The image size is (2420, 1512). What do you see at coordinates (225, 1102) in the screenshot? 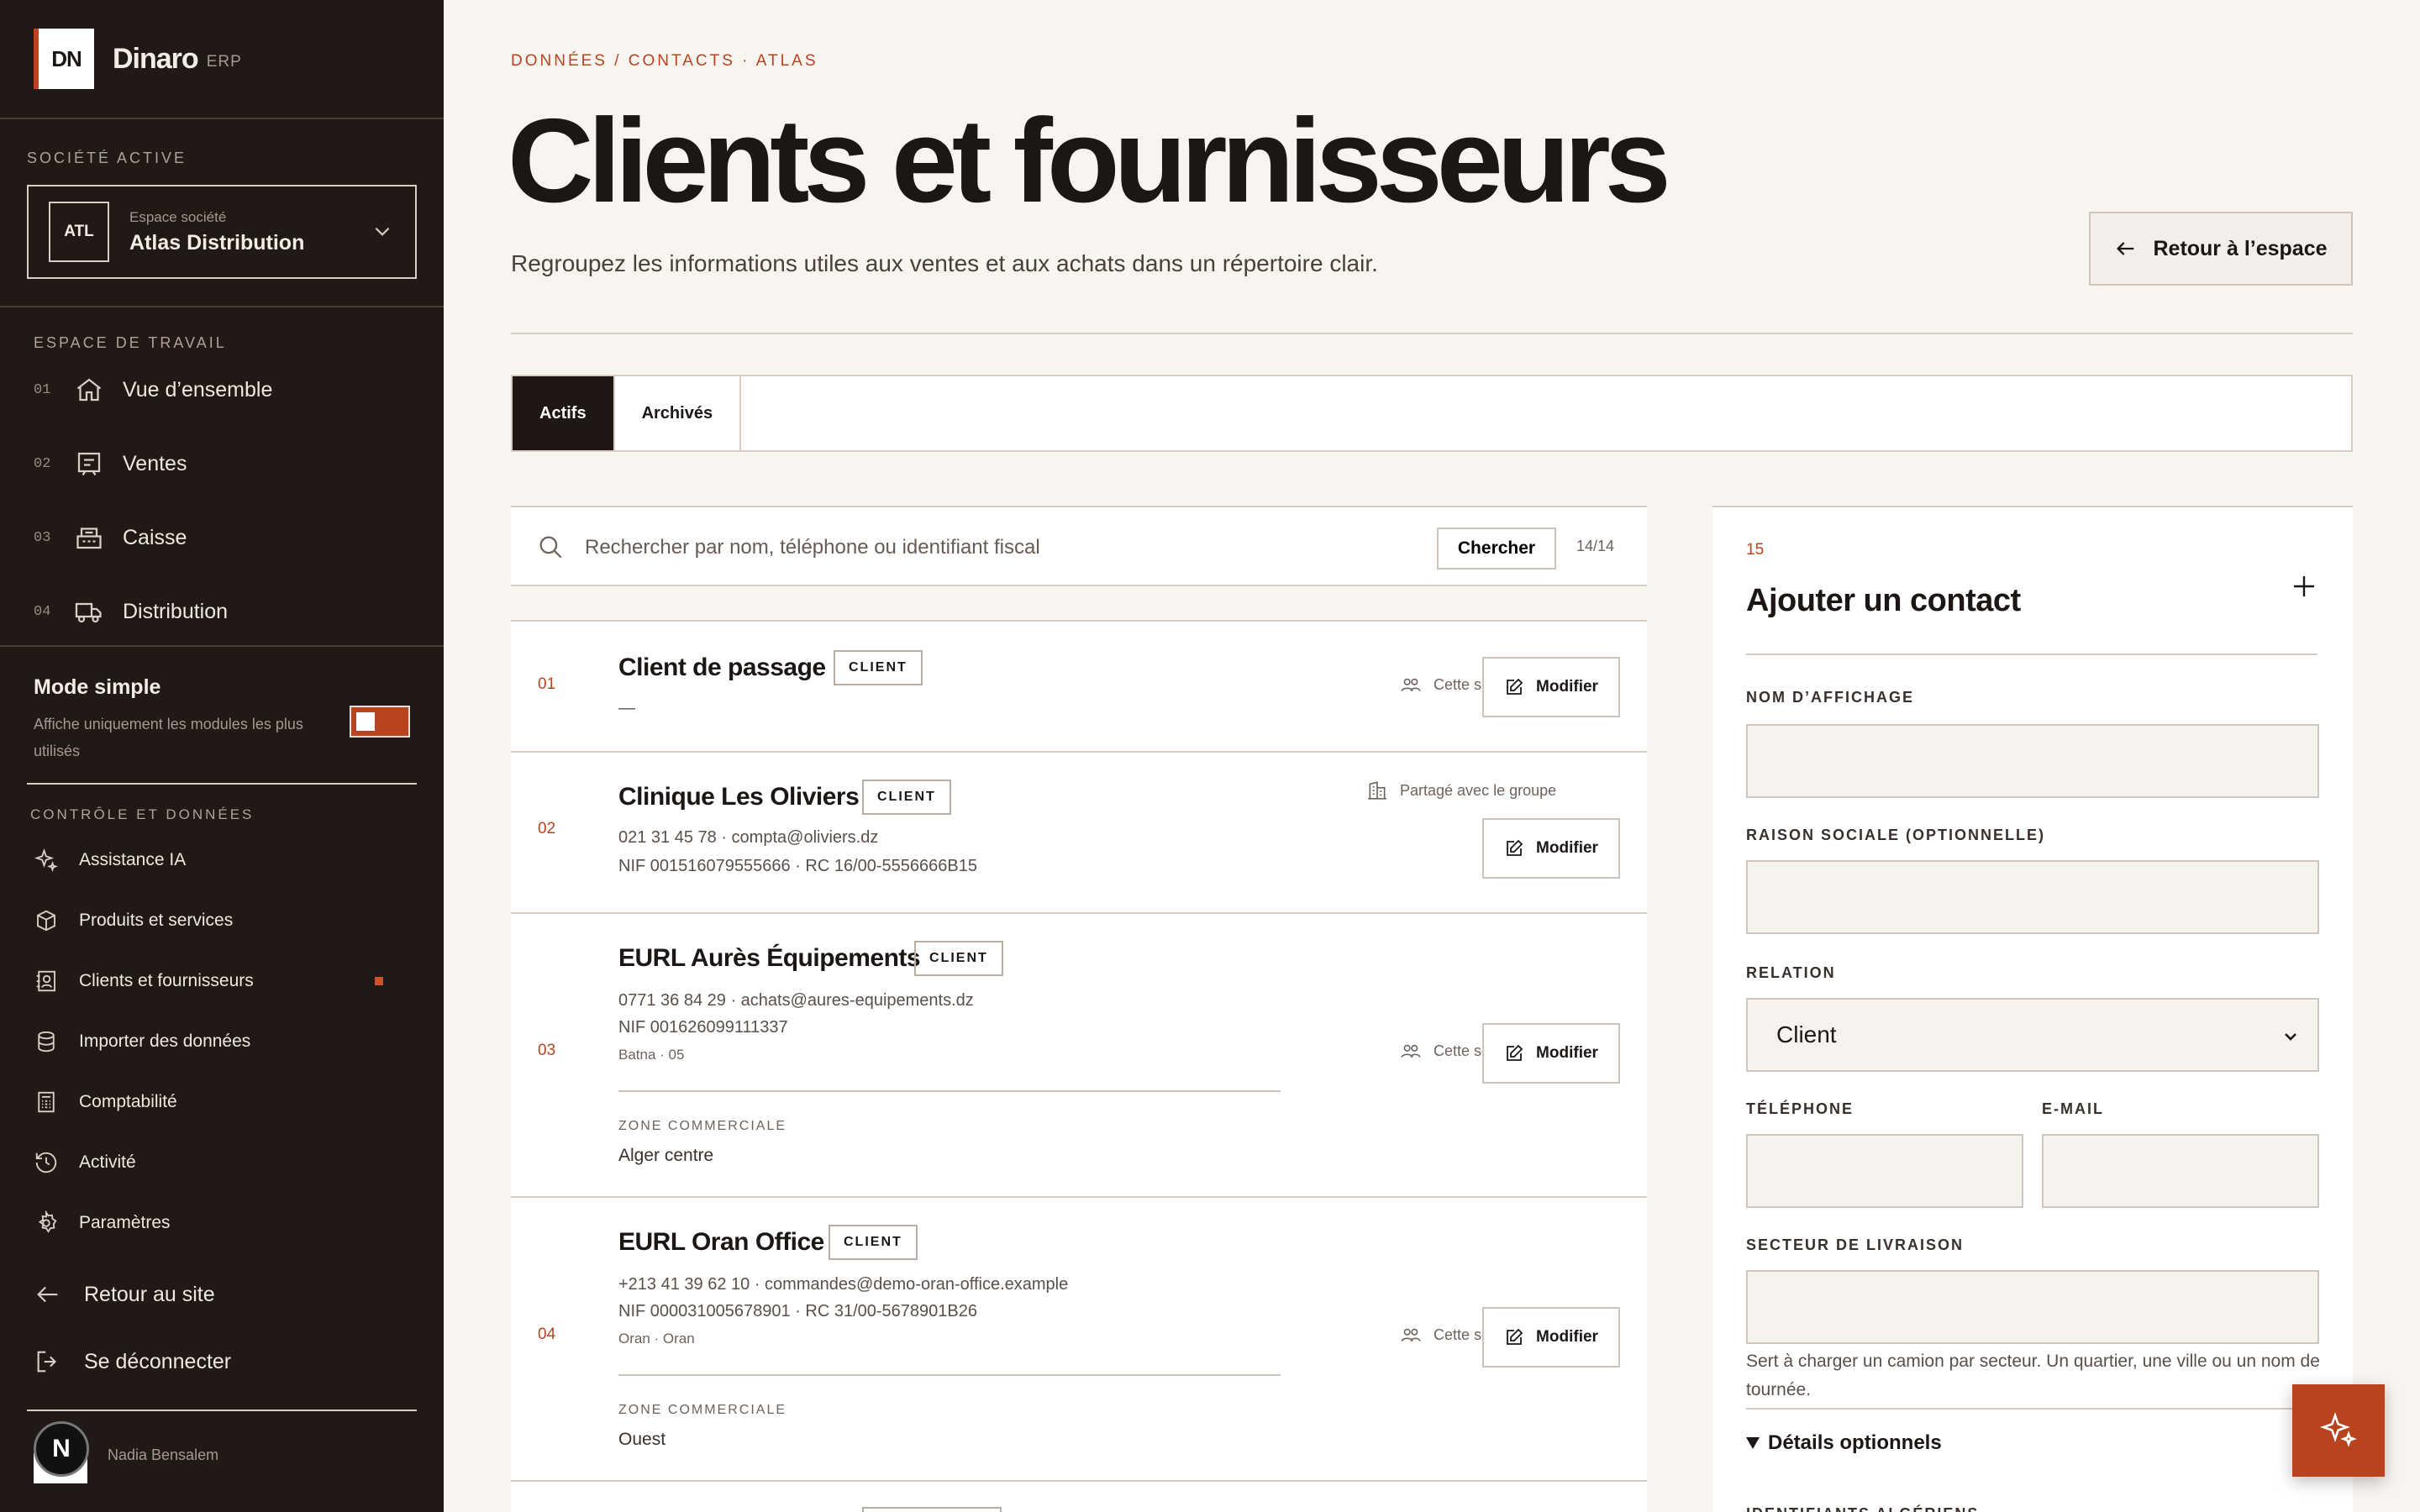
I see `nav-item-accounting: Comptabilité` at bounding box center [225, 1102].